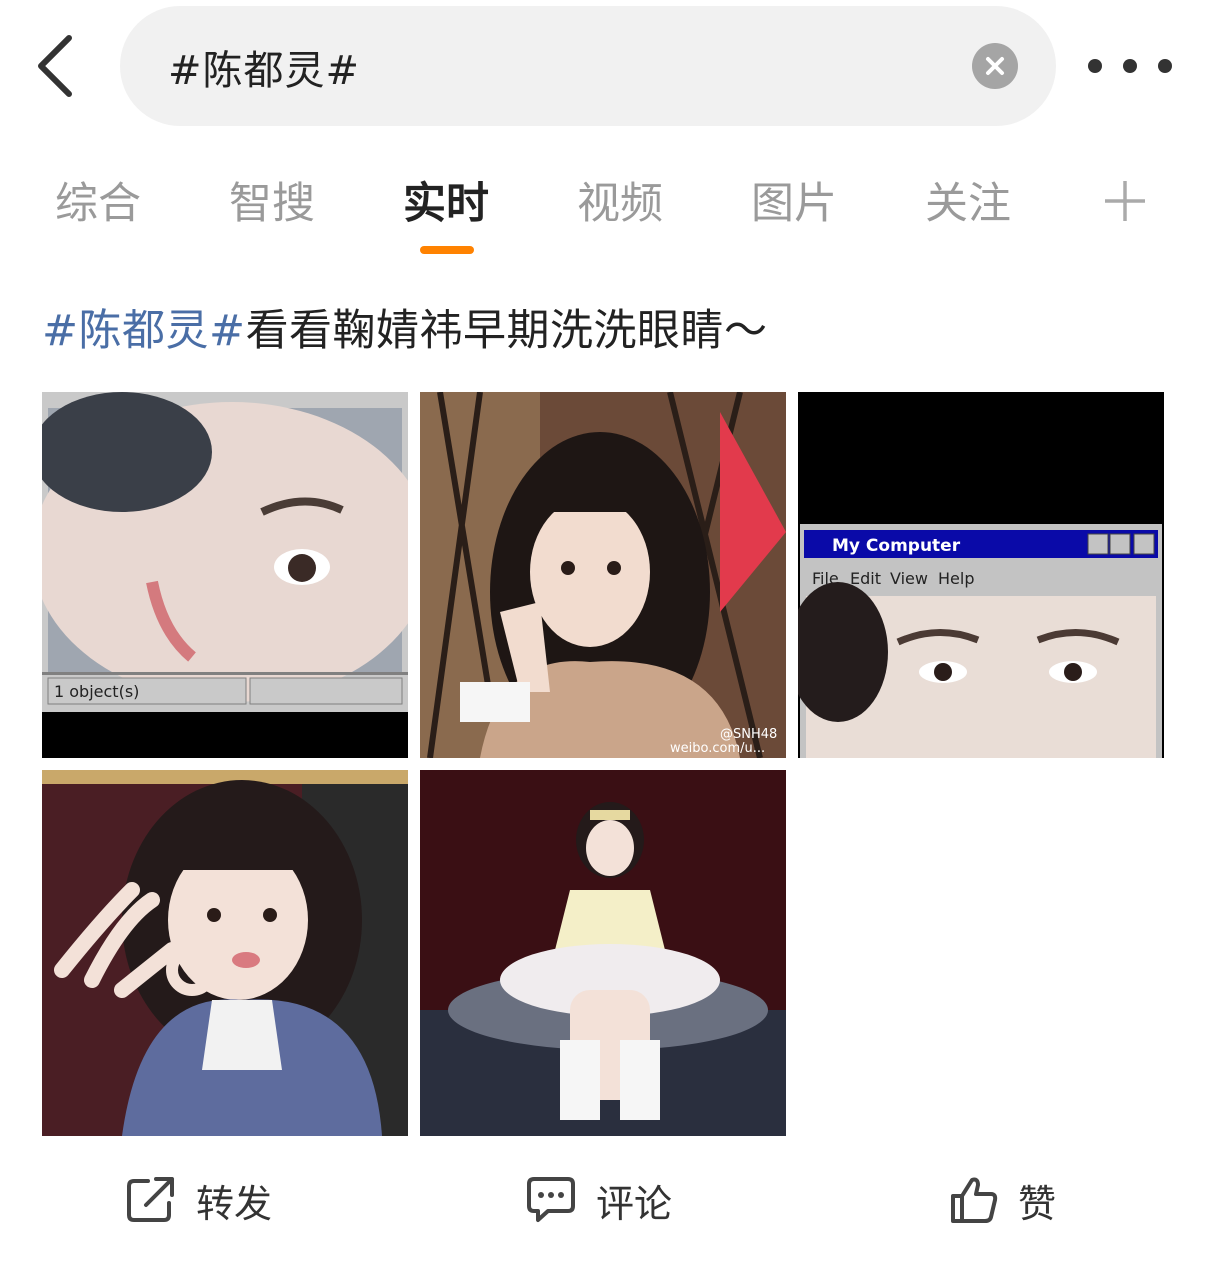  What do you see at coordinates (234, 1203) in the screenshot?
I see `repost-label: 转发` at bounding box center [234, 1203].